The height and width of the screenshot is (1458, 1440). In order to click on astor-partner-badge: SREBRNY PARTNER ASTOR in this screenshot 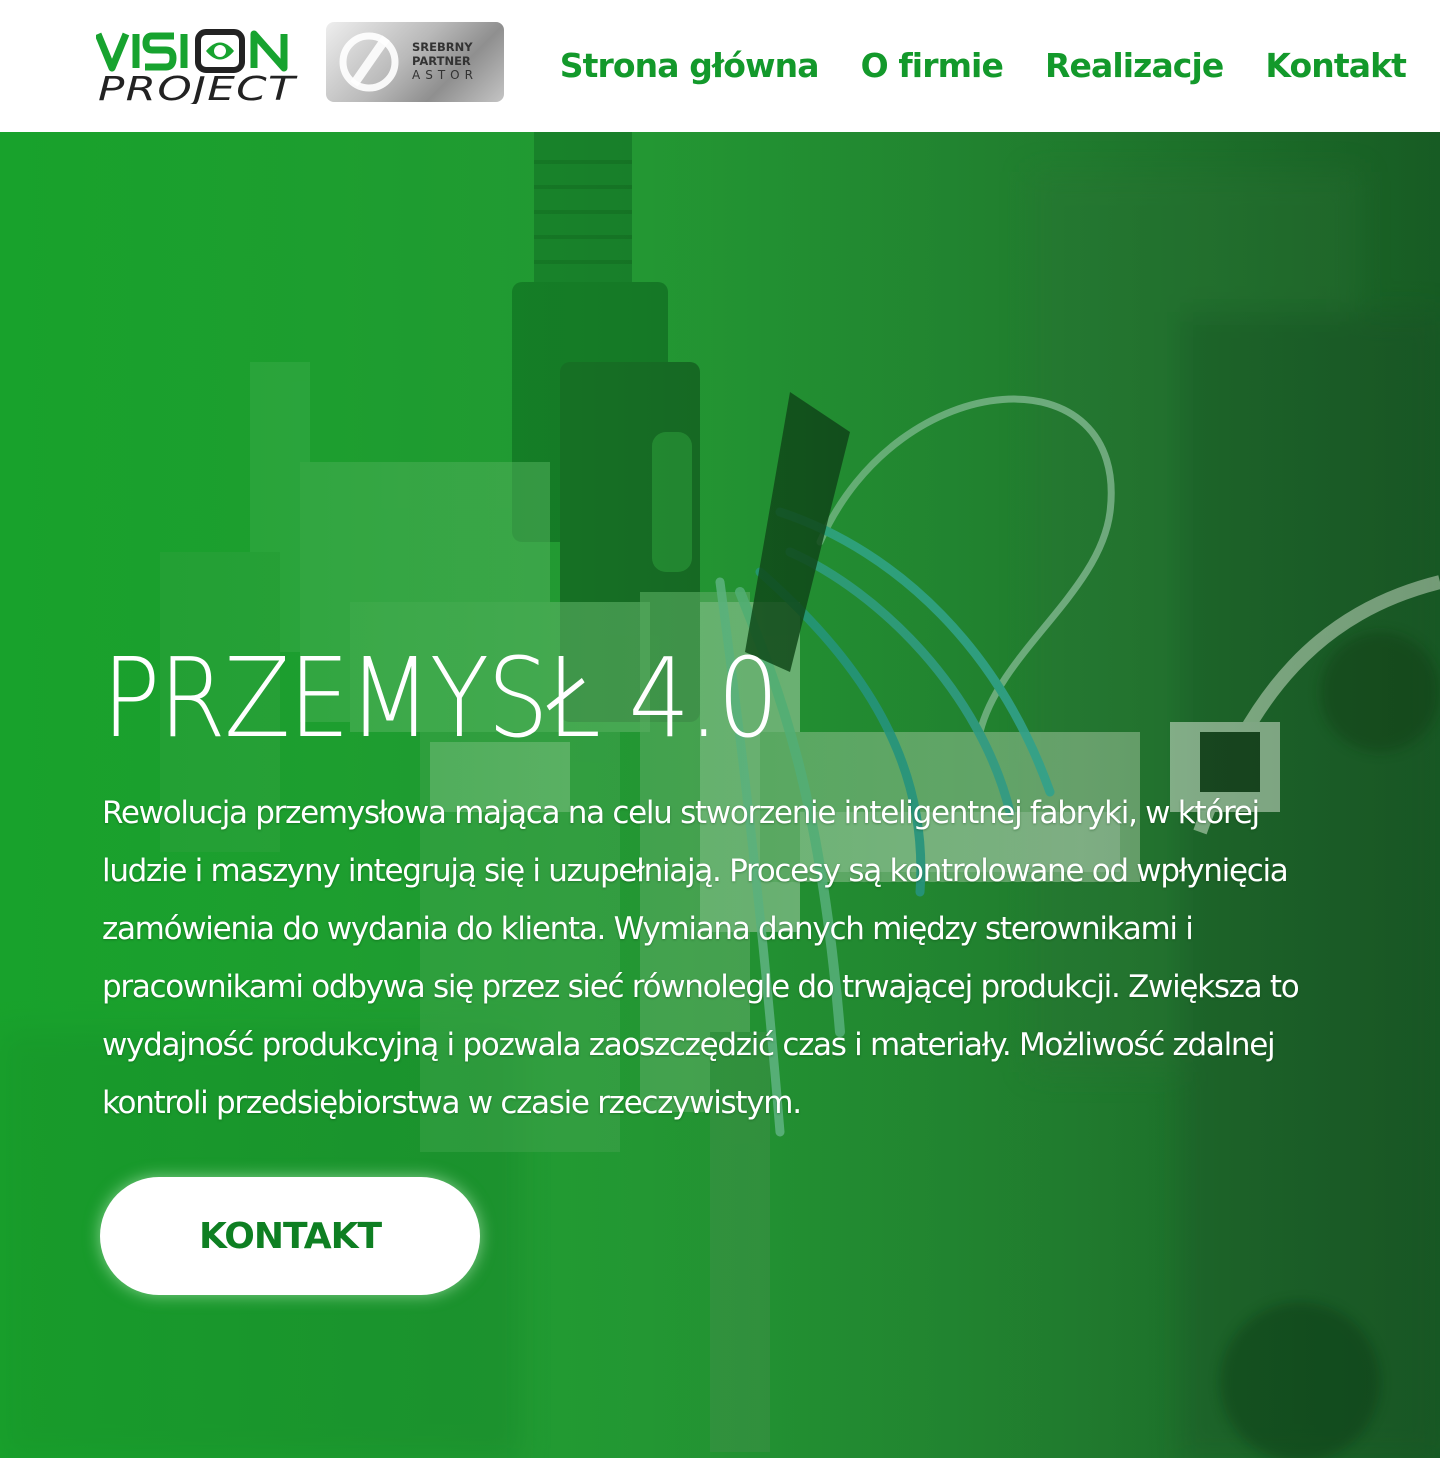, I will do `click(415, 62)`.